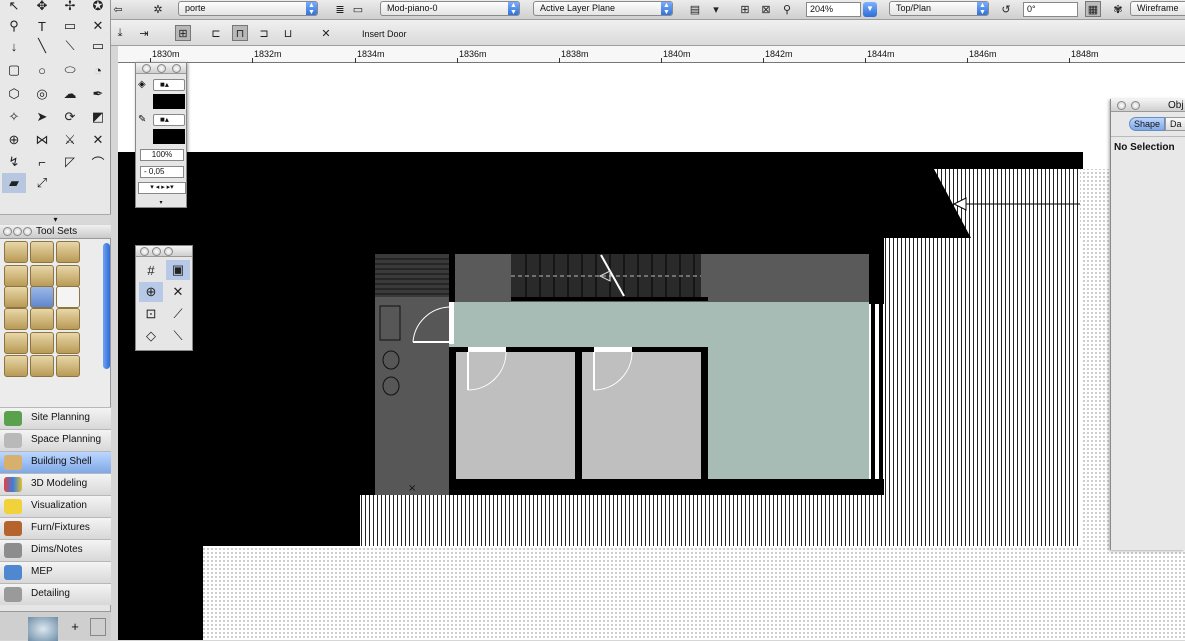  What do you see at coordinates (55, 506) in the screenshot?
I see `tool-set-visualization: Visualization` at bounding box center [55, 506].